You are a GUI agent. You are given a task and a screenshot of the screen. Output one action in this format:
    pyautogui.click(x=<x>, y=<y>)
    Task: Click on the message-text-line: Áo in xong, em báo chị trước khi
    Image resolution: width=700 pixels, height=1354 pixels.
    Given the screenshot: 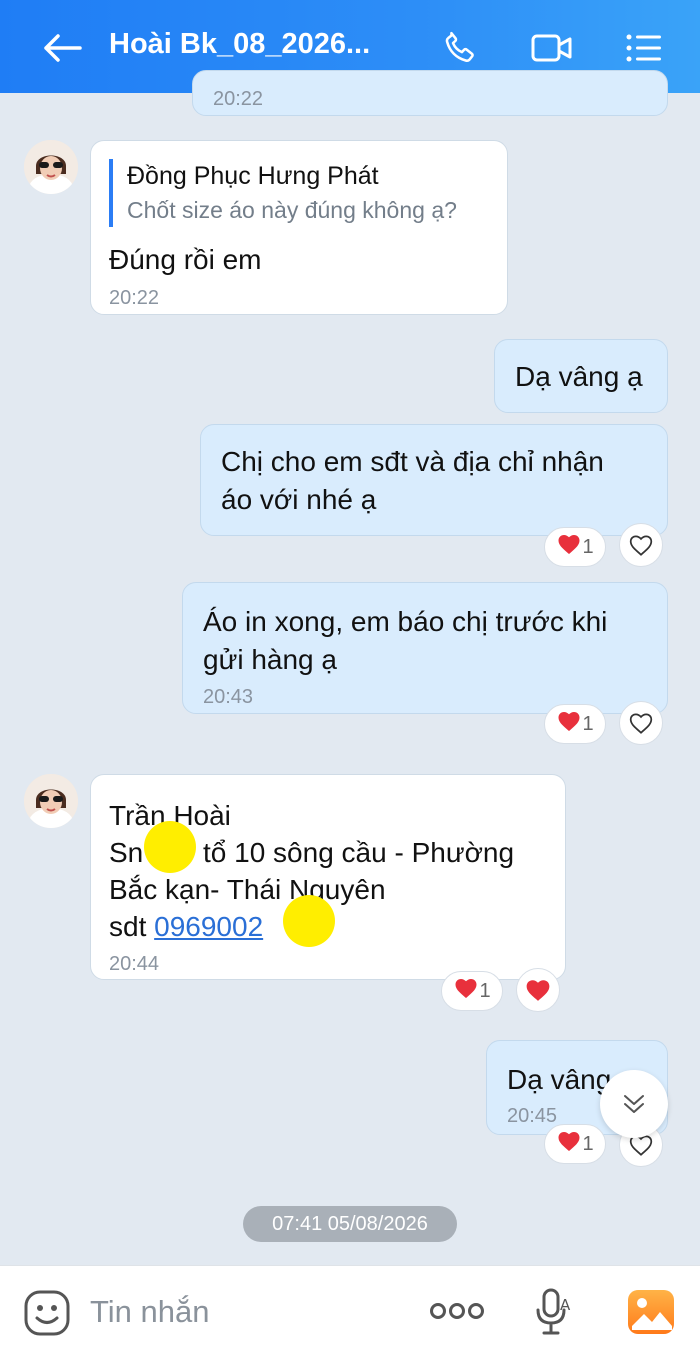 What is the action you would take?
    pyautogui.click(x=405, y=621)
    